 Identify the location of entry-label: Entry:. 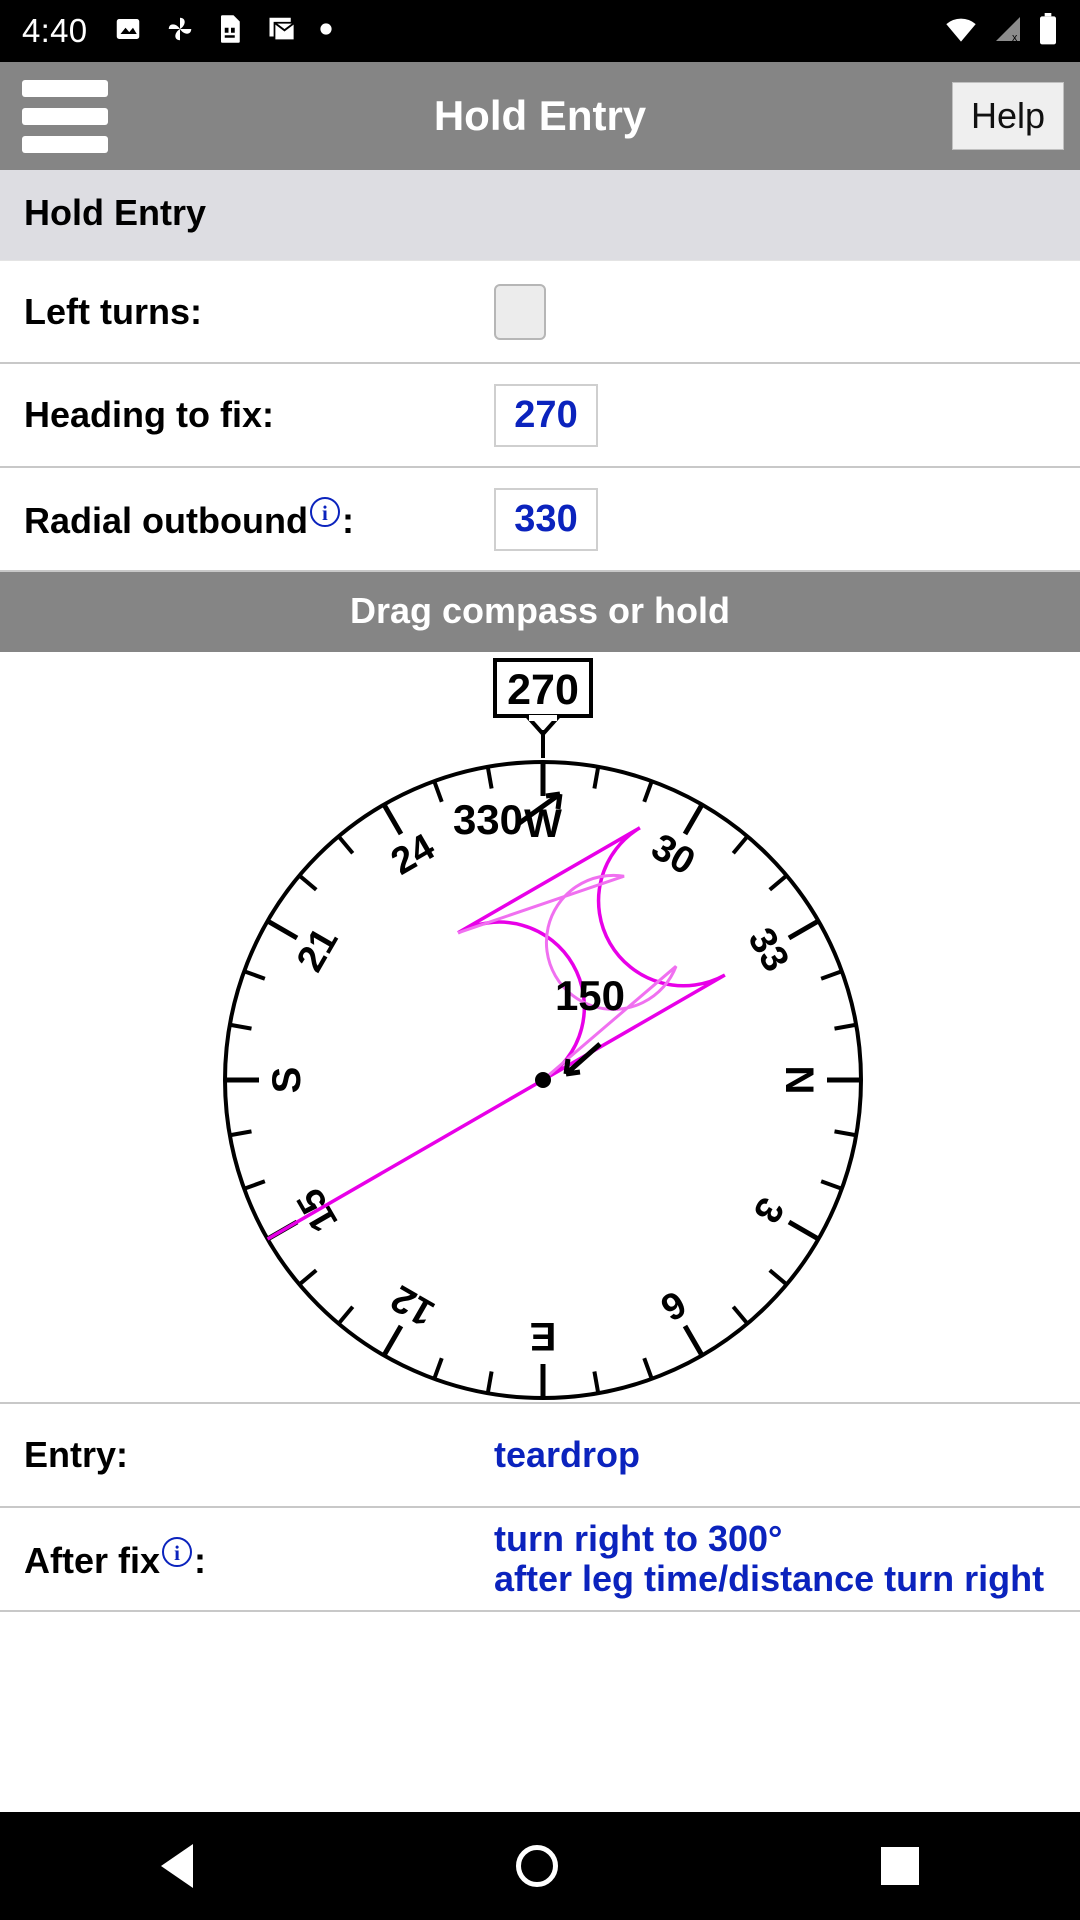
(76, 1454).